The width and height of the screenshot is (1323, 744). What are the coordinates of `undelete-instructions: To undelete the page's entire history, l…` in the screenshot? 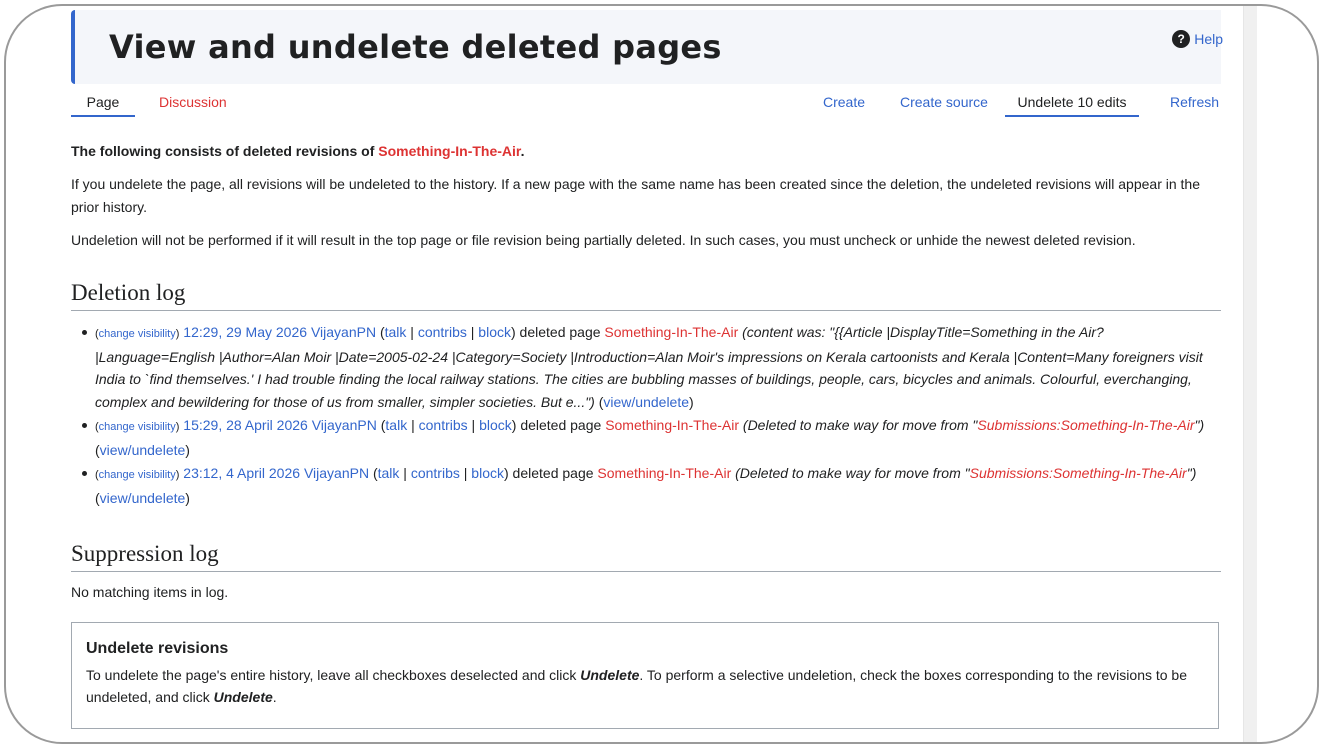 It's located at (645, 686).